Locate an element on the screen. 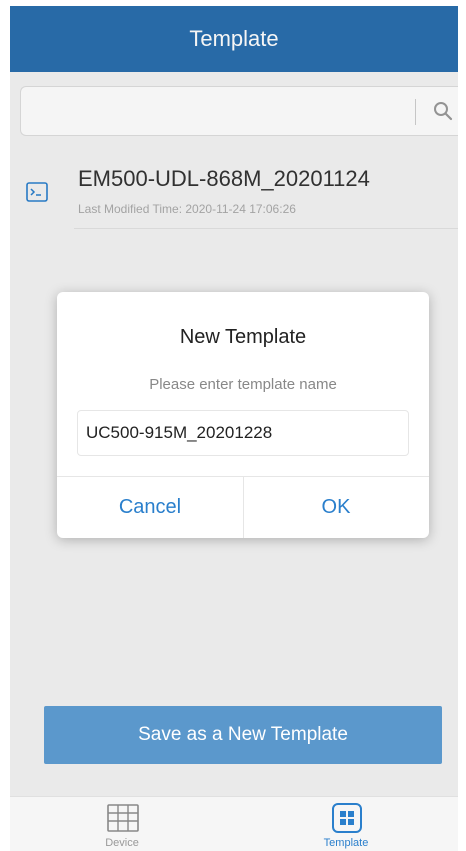 This screenshot has height=851, width=466. tab-device: Device is located at coordinates (122, 824).